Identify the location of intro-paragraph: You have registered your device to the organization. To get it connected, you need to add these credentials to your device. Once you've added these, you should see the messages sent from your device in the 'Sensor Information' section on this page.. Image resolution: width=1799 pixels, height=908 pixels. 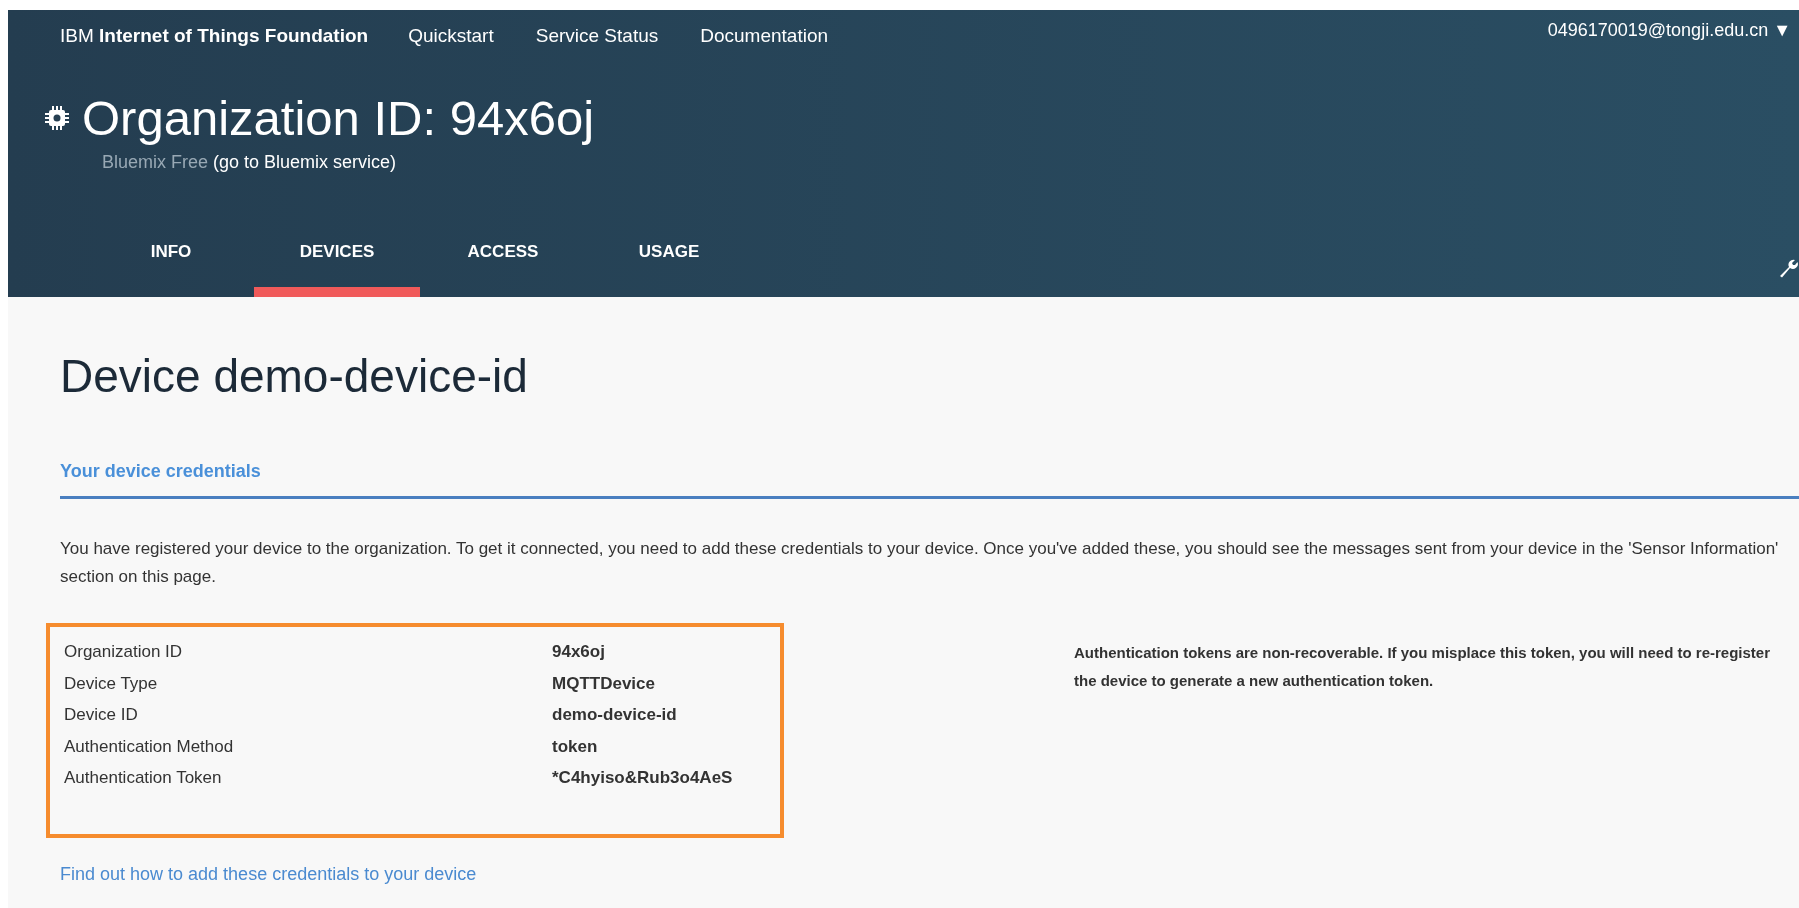
(920, 563).